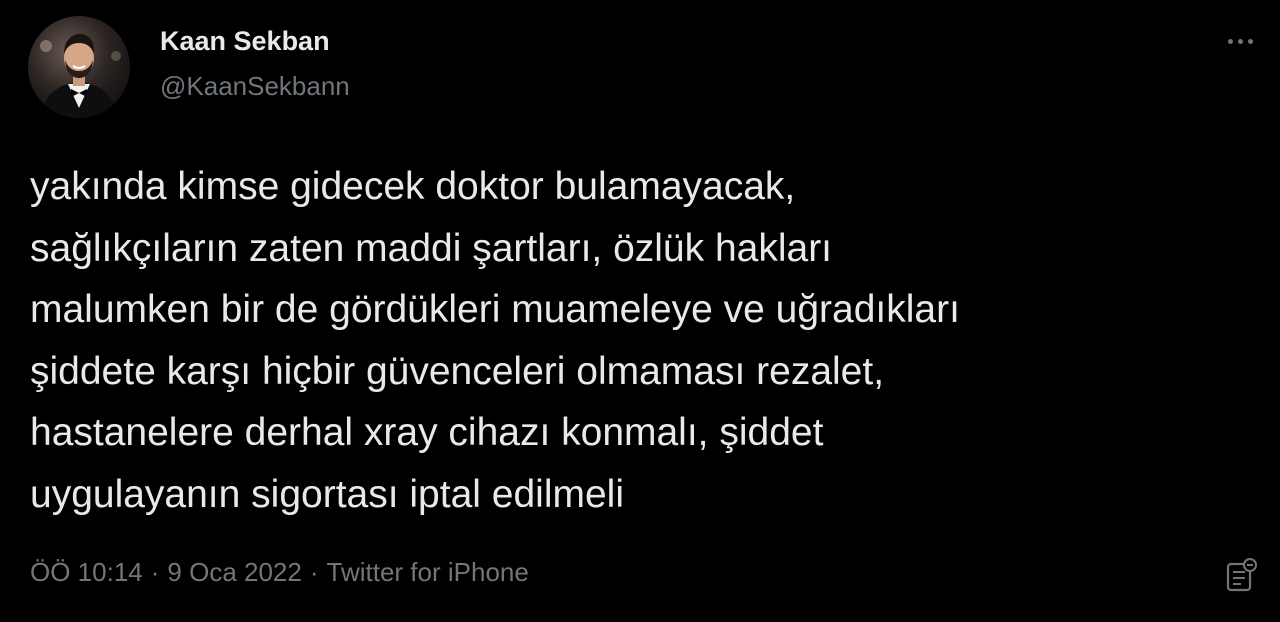 The width and height of the screenshot is (1280, 622). I want to click on tweet-time: ÖÖ 10:14, so click(86, 572).